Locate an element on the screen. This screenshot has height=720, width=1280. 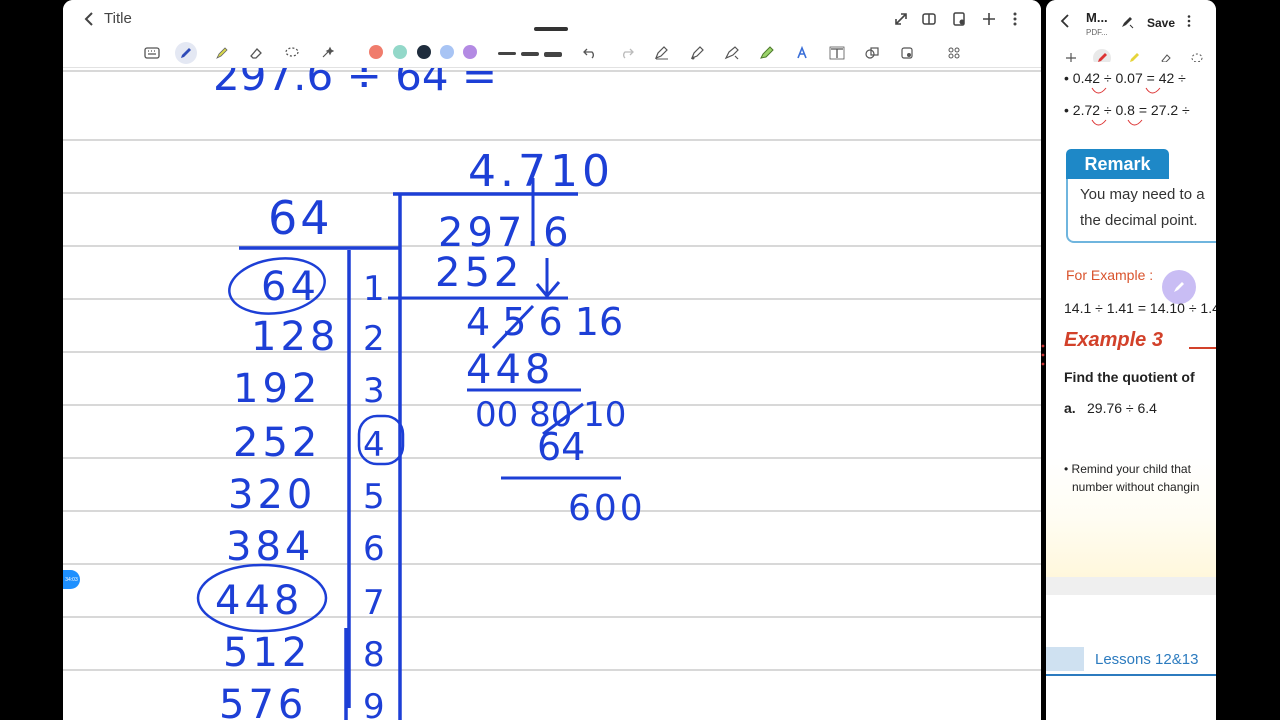
save-button: Save is located at coordinates (1161, 23).